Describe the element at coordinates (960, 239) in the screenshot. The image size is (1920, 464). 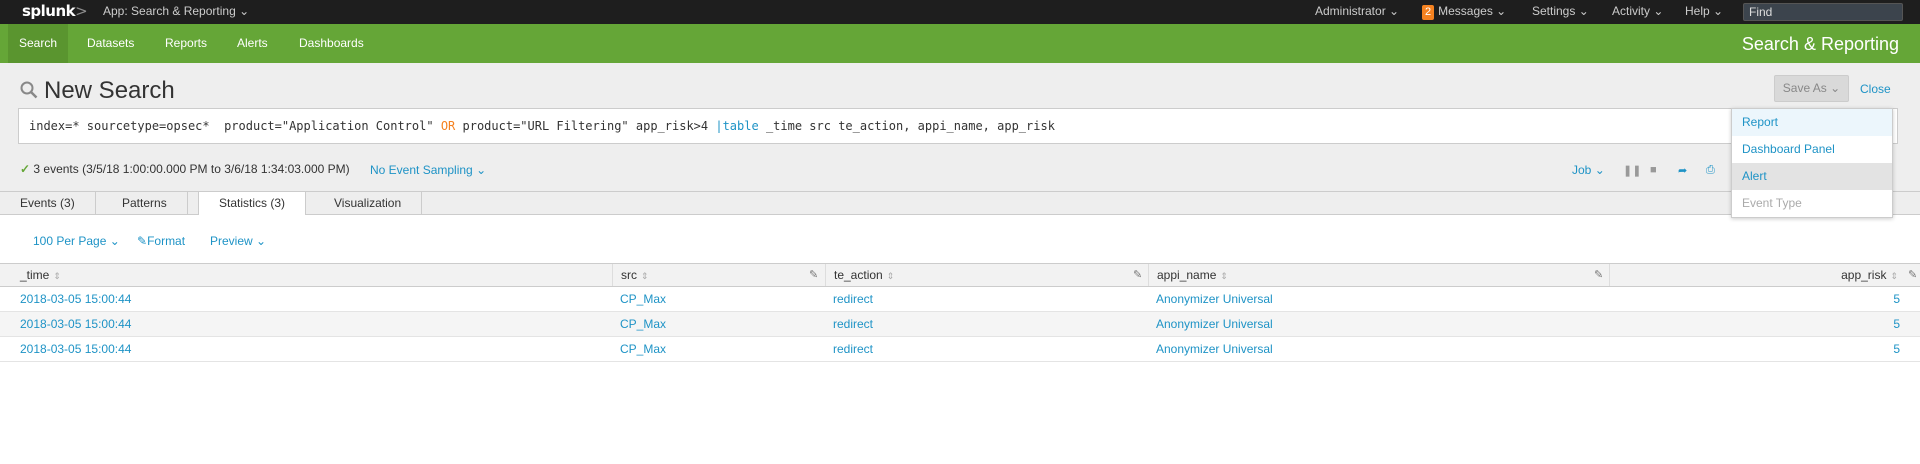
I see `results-controls: 100 Per Page ⌄ ✎Format Preview ⌄` at that location.